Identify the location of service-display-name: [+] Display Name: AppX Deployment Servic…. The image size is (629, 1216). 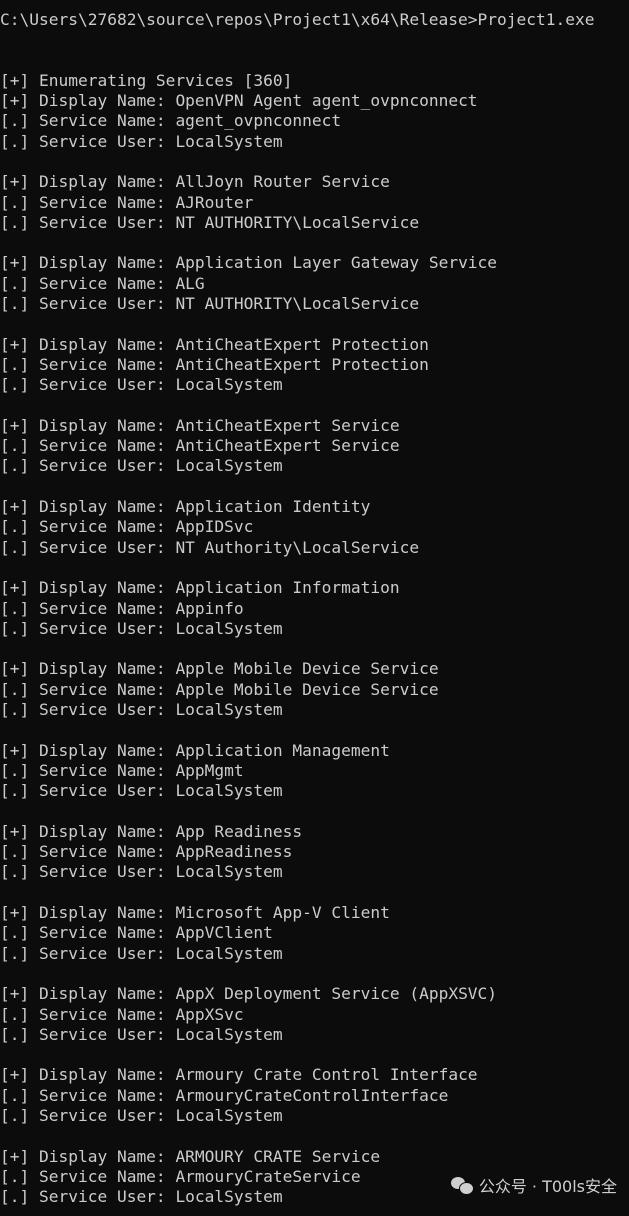
(248, 994).